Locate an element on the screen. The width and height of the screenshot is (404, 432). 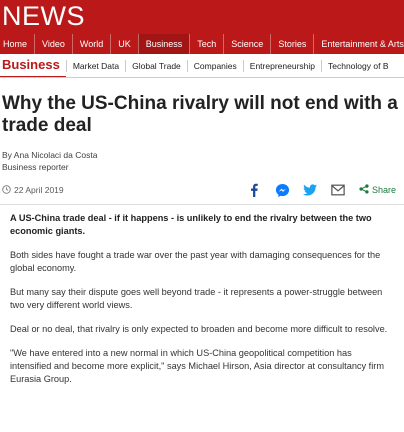
share-icon is located at coordinates (364, 190).